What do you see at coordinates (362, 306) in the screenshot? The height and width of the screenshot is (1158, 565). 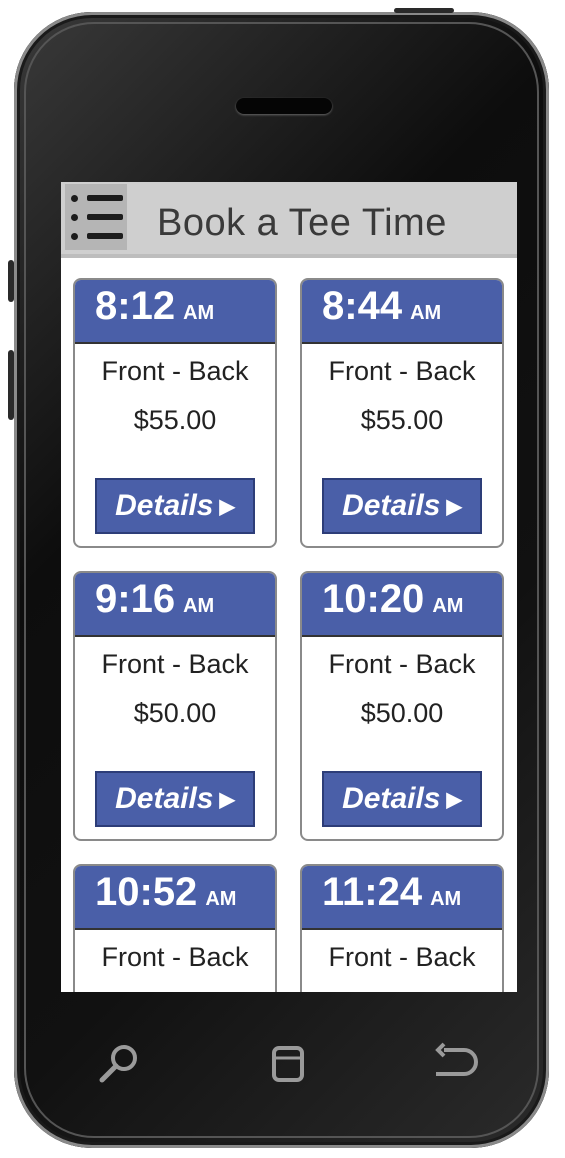 I see `tee-time: 8:44` at bounding box center [362, 306].